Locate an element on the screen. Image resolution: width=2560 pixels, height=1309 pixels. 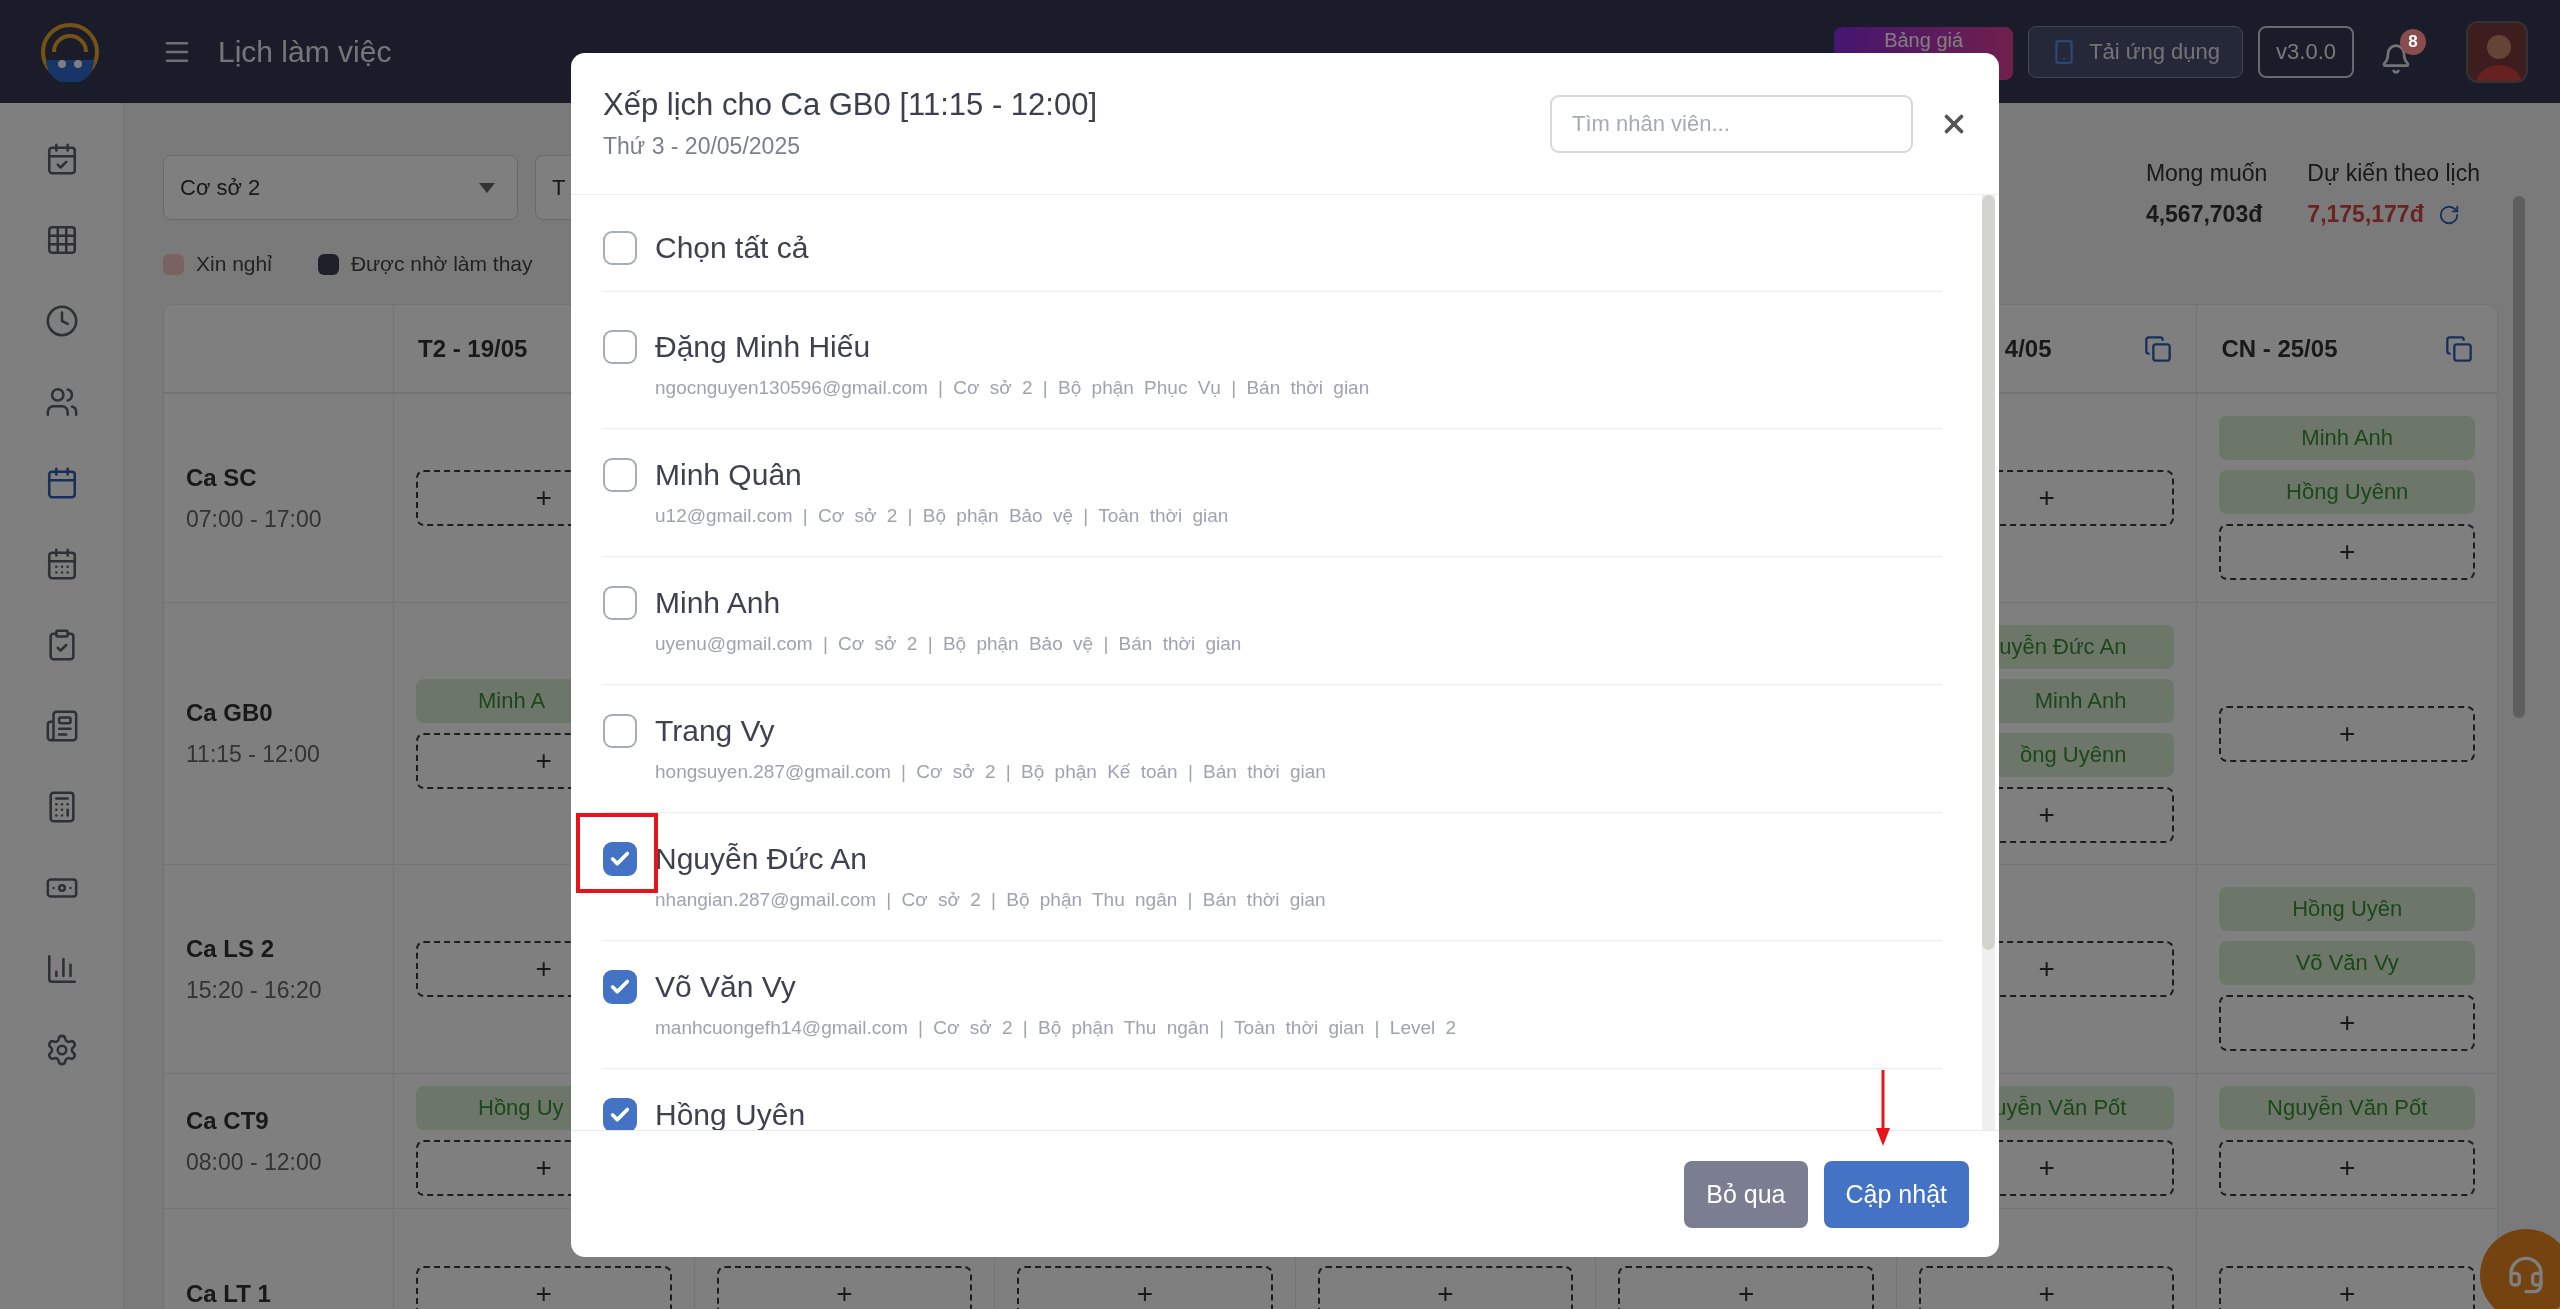
summary-label: Dự kiến theo lịch is located at coordinates (2393, 173).